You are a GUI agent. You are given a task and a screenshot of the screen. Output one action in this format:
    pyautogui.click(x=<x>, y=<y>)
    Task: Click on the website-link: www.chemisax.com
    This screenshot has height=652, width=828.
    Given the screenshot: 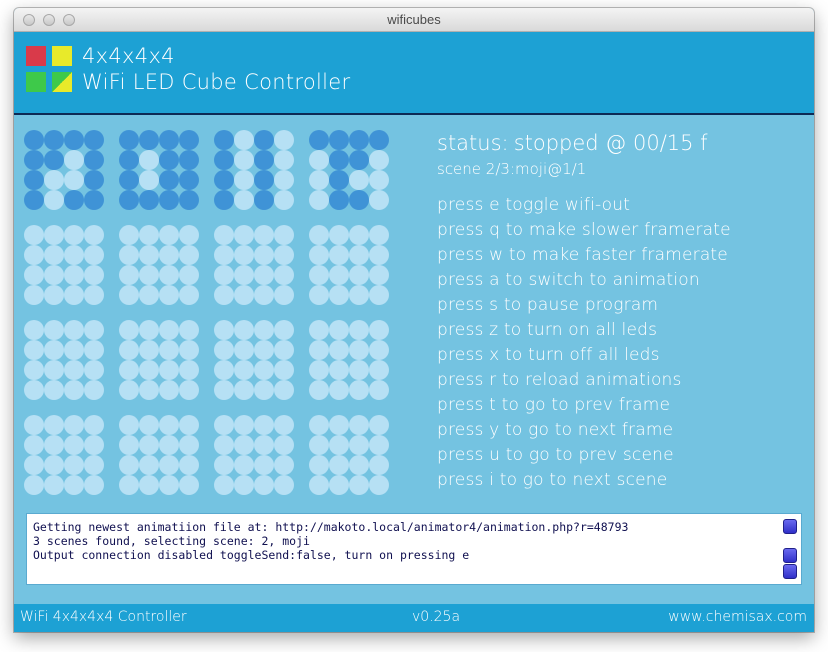 What is the action you would take?
    pyautogui.click(x=737, y=617)
    